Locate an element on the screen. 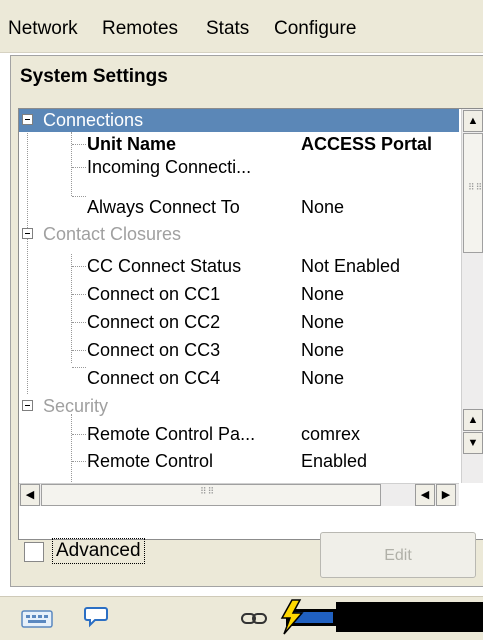  battery-charging-icon is located at coordinates (308, 617).